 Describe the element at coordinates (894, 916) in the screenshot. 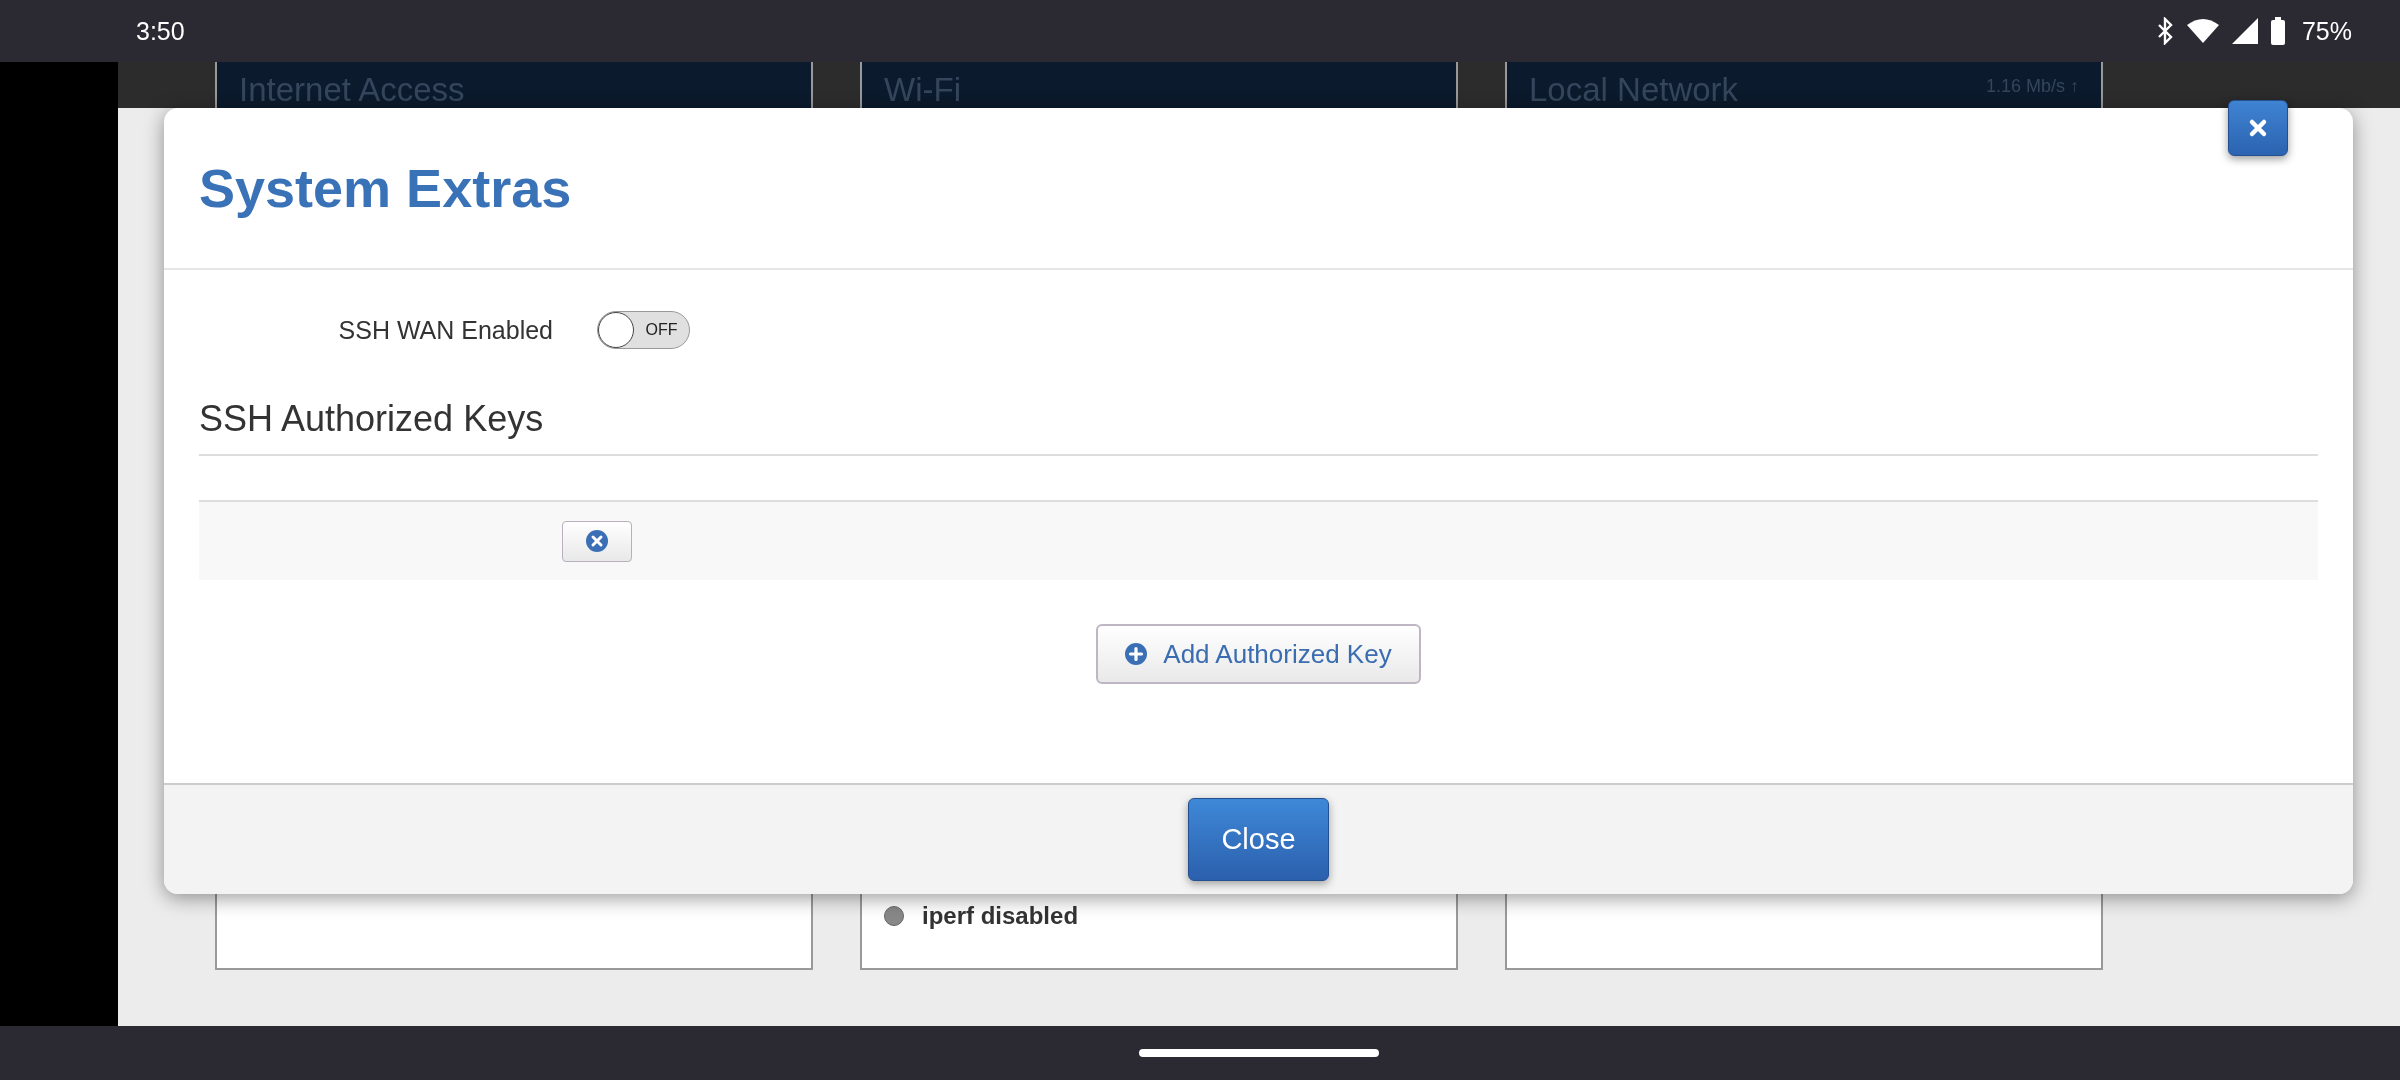

I see `status-dot` at that location.